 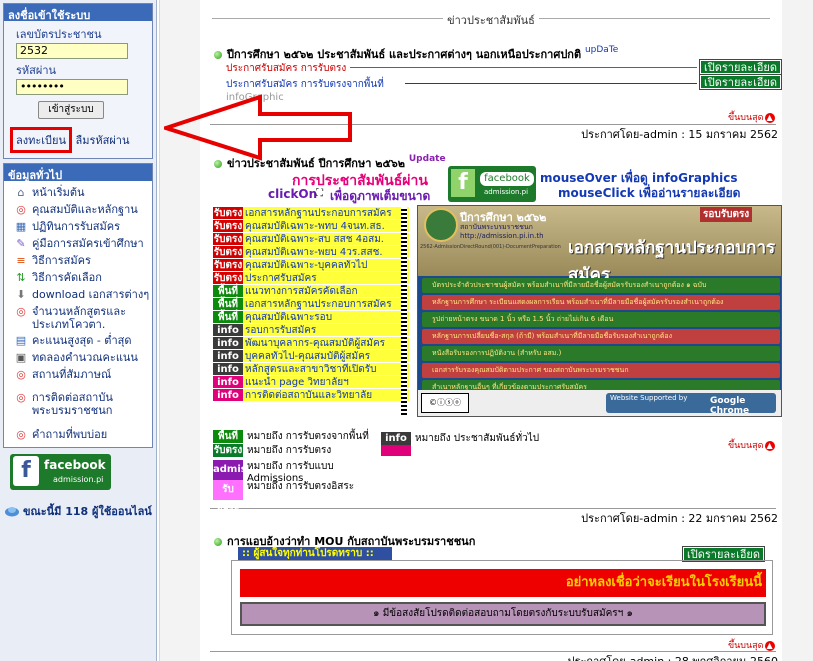 I want to click on row-link: พัฒนาบุคลากร-คุณสมบัติผู้สมัคร, so click(x=326, y=343).